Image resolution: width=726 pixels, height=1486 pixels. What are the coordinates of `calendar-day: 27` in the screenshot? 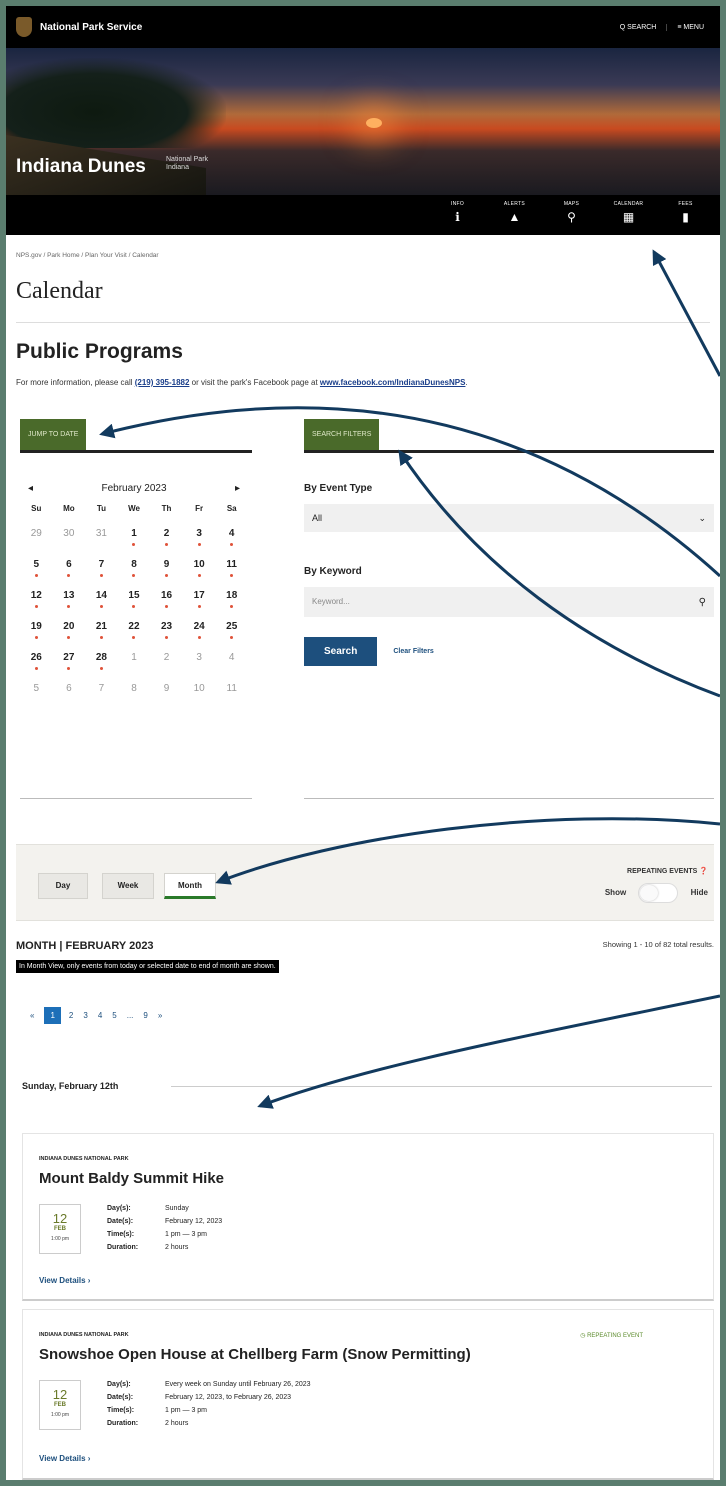 It's located at (69, 667).